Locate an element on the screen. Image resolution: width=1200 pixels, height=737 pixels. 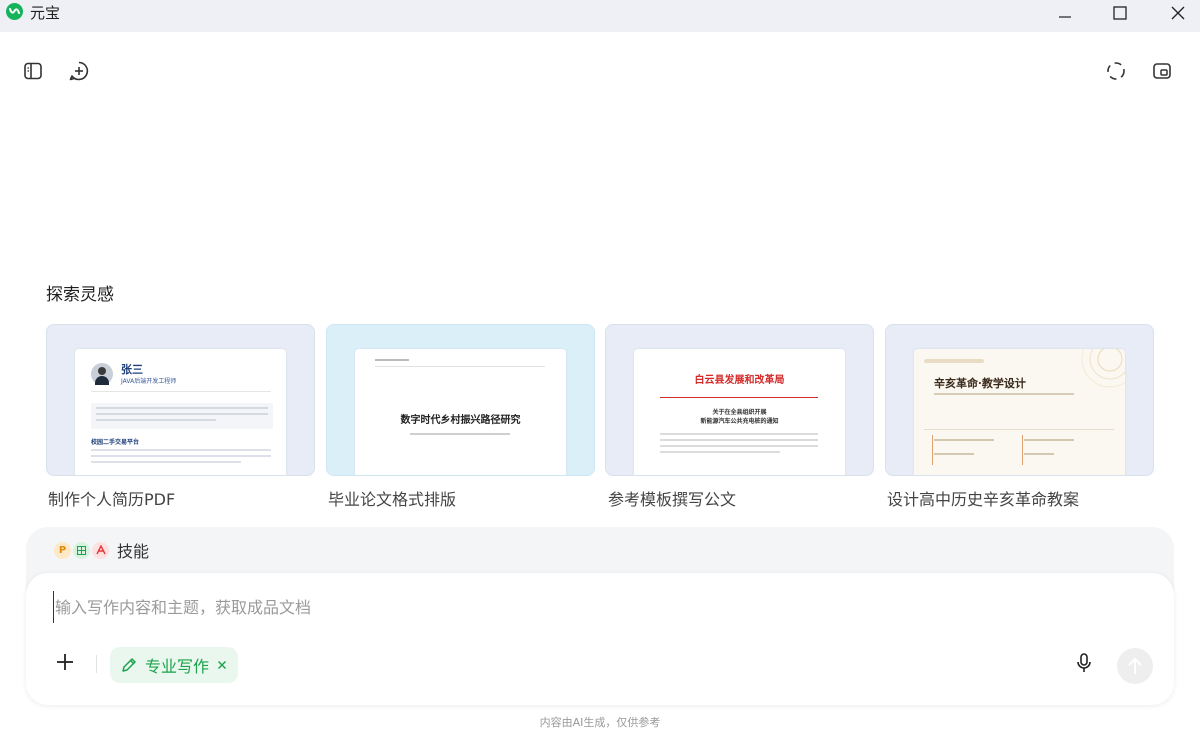
title-bar: 元宝 is located at coordinates (600, 16).